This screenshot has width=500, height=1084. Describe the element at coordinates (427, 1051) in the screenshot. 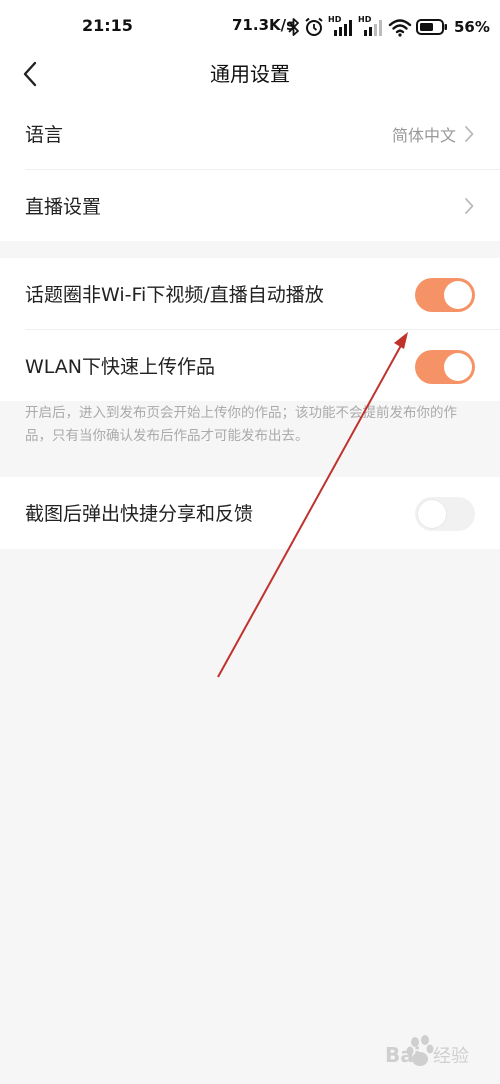

I see `watermark-logo: Bai 经验` at that location.